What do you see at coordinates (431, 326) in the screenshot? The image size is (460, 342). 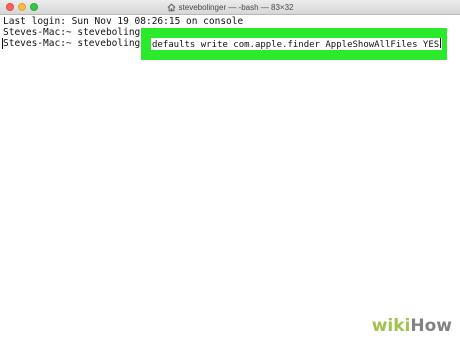 I see `watermark-how: How` at bounding box center [431, 326].